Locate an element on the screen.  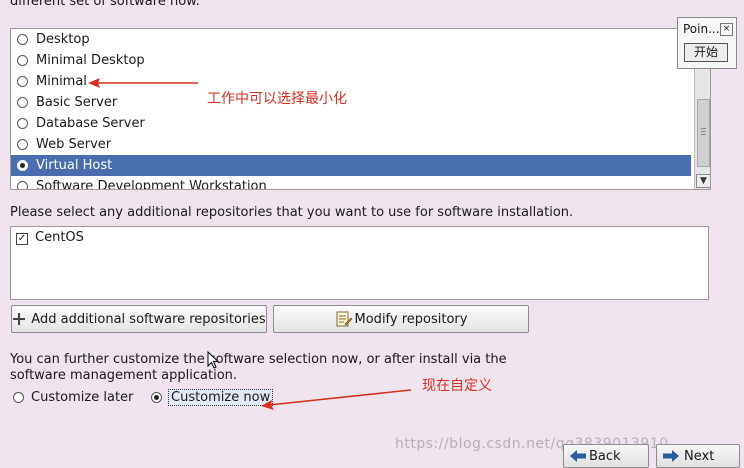
intro-text: different set of software now. is located at coordinates (105, 4).